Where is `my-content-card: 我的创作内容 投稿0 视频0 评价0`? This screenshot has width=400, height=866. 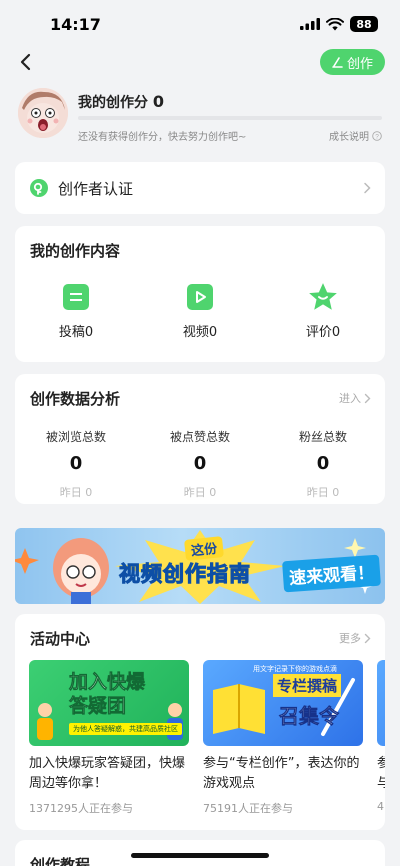 my-content-card: 我的创作内容 投稿0 视频0 评价0 is located at coordinates (200, 294).